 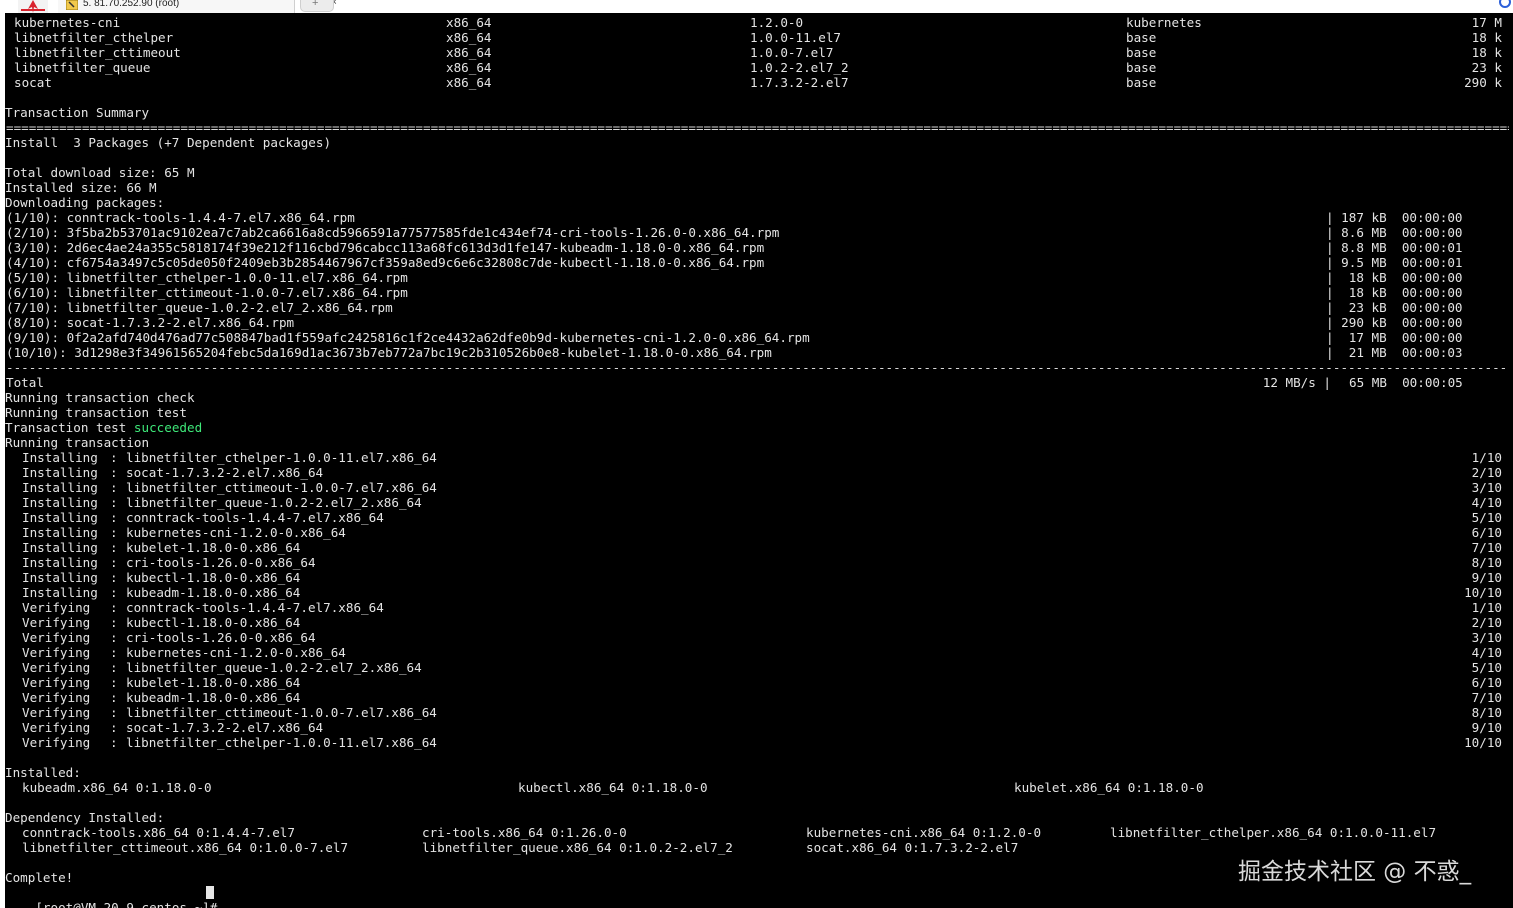 What do you see at coordinates (1486, 727) in the screenshot?
I see `step-progress: 9/10` at bounding box center [1486, 727].